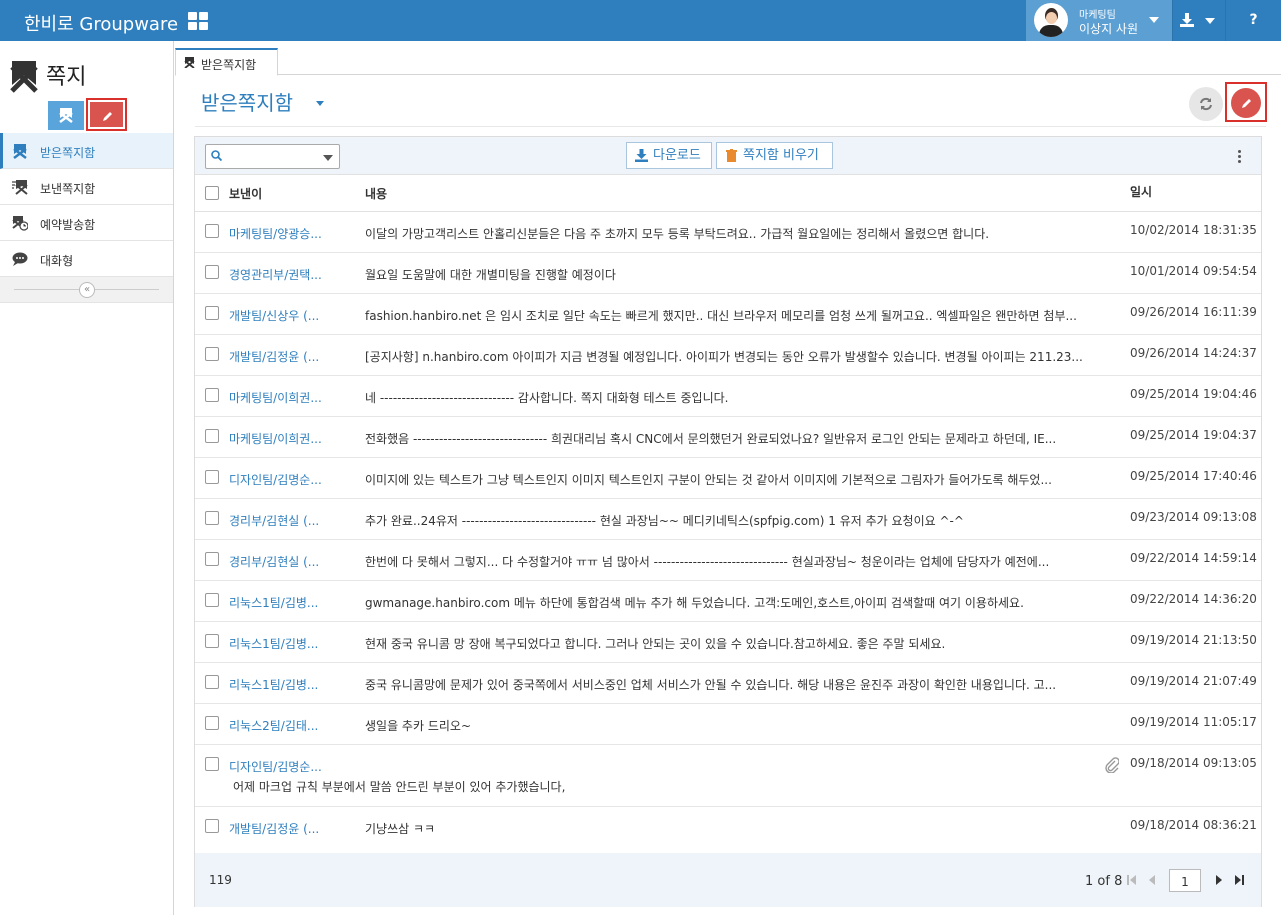  What do you see at coordinates (735, 274) in the screenshot?
I see `row-content: 월요일 도움말에 대한 개별미팅을 진행할 예정이다` at bounding box center [735, 274].